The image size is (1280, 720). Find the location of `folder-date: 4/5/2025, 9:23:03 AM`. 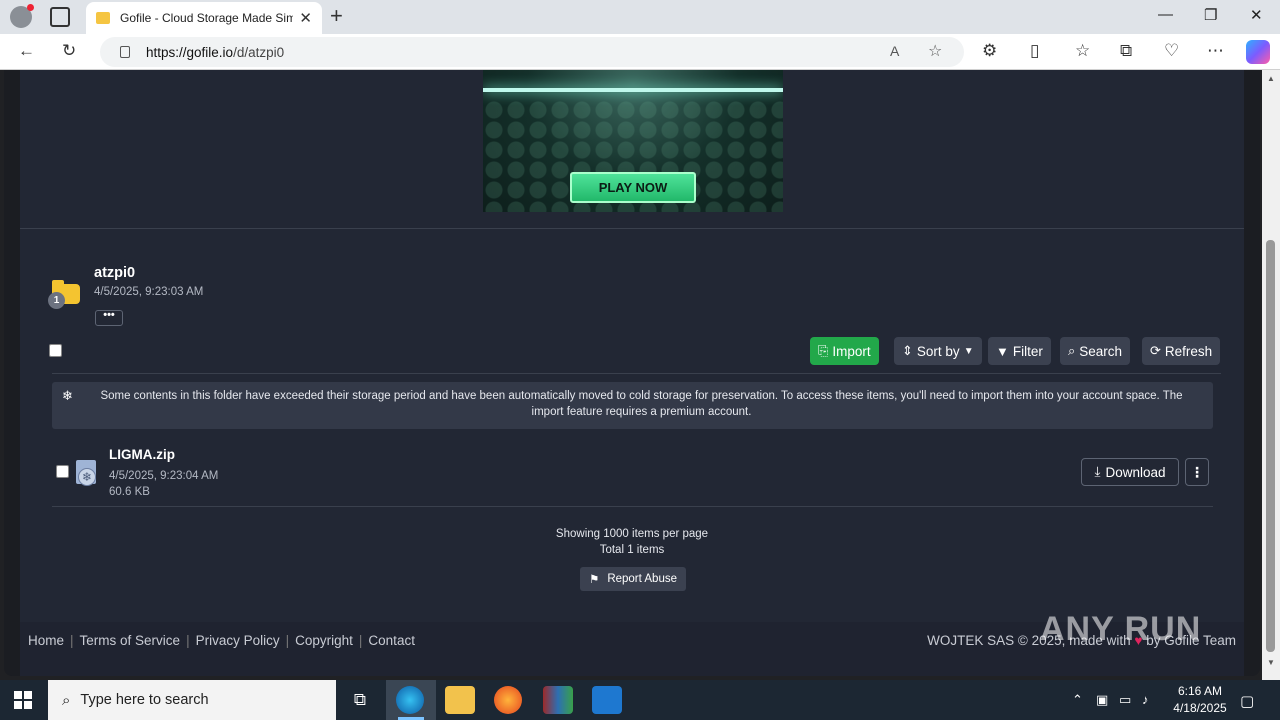

folder-date: 4/5/2025, 9:23:03 AM is located at coordinates (149, 292).